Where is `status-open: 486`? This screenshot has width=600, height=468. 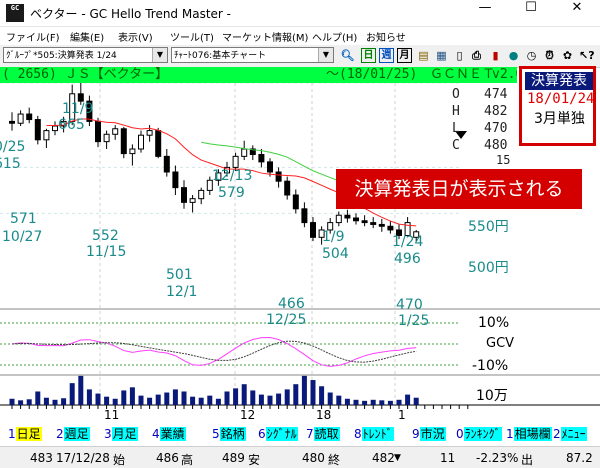
status-open: 486 is located at coordinates (167, 458).